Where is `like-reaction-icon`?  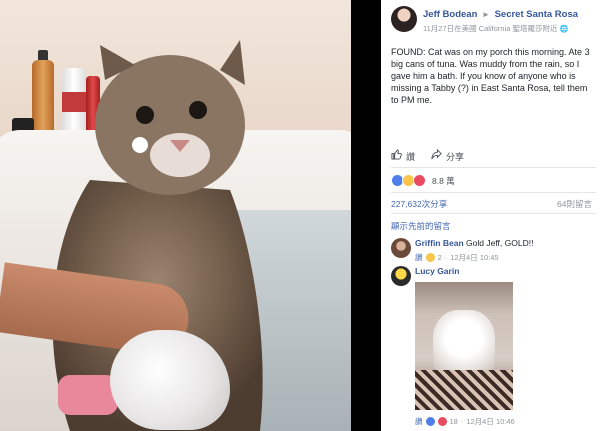 like-reaction-icon is located at coordinates (430, 421).